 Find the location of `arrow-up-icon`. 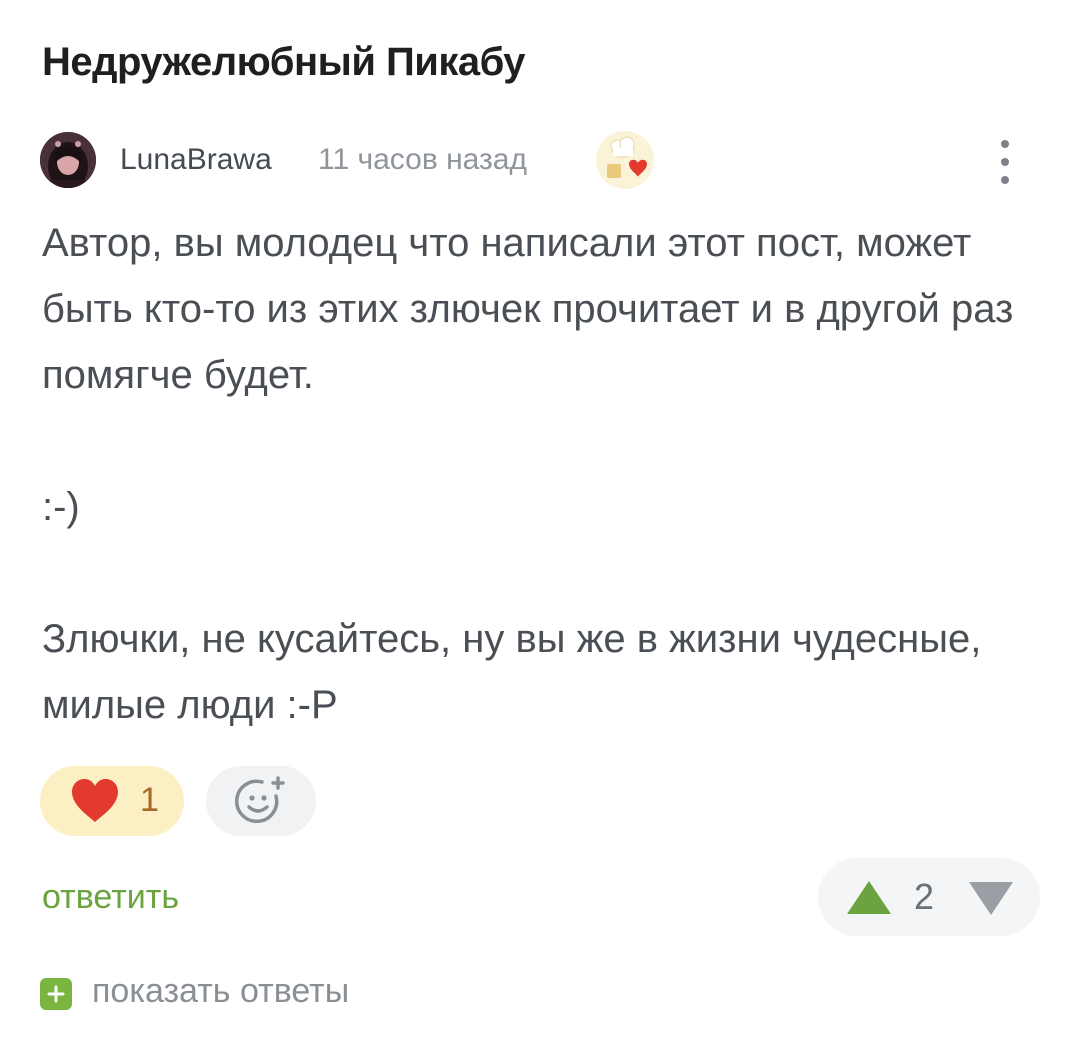

arrow-up-icon is located at coordinates (869, 897).